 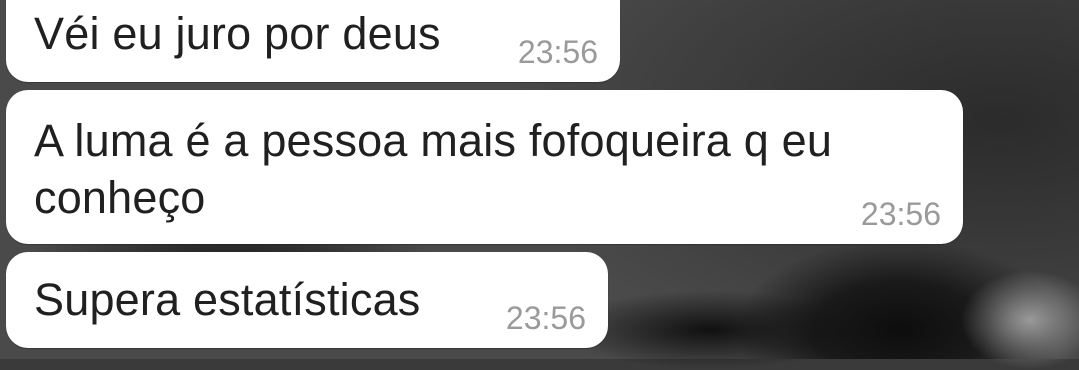 What do you see at coordinates (1019, 320) in the screenshot?
I see `wallpaper-highlight` at bounding box center [1019, 320].